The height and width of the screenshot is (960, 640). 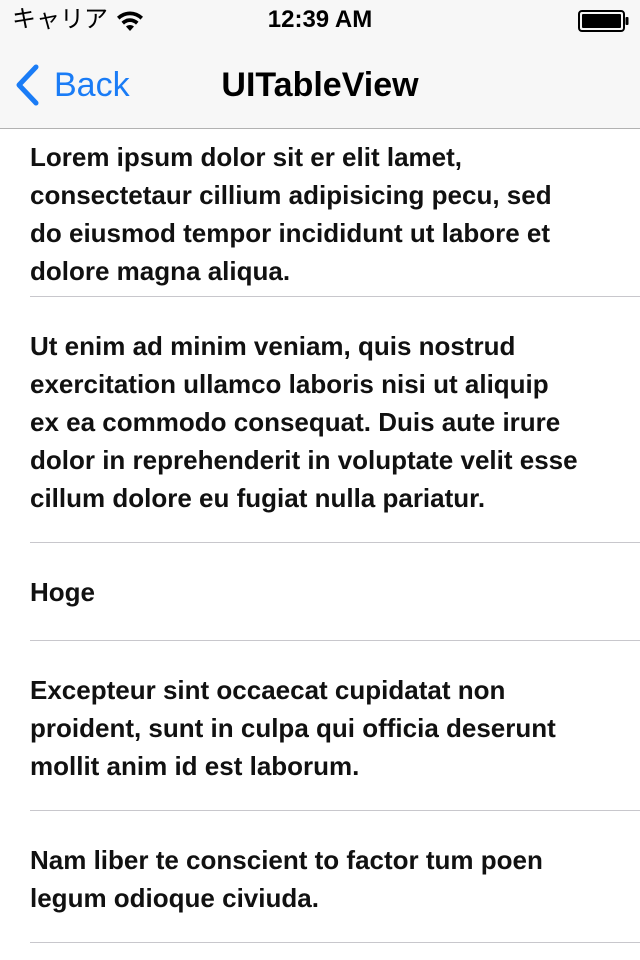 I want to click on status-time: 12:39 AM, so click(x=320, y=19).